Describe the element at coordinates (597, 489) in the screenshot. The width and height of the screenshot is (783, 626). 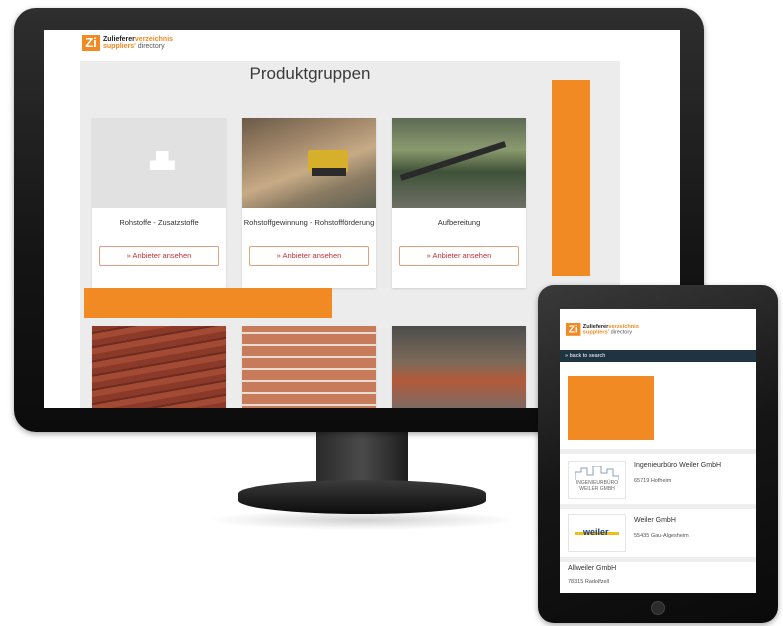
I see `logo-text-line2: WEILER GMBH` at that location.